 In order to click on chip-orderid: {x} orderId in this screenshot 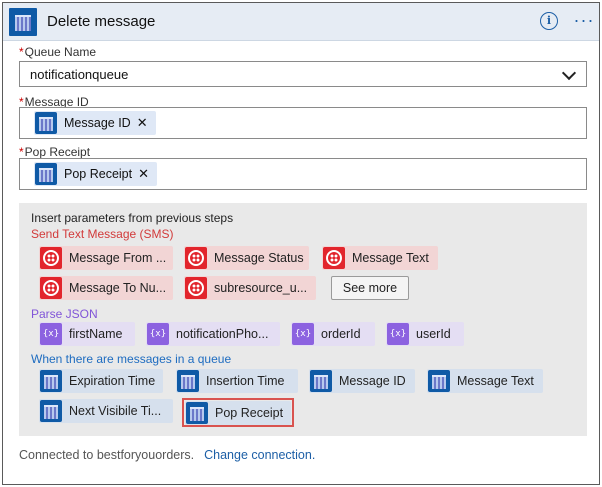, I will do `click(333, 334)`.